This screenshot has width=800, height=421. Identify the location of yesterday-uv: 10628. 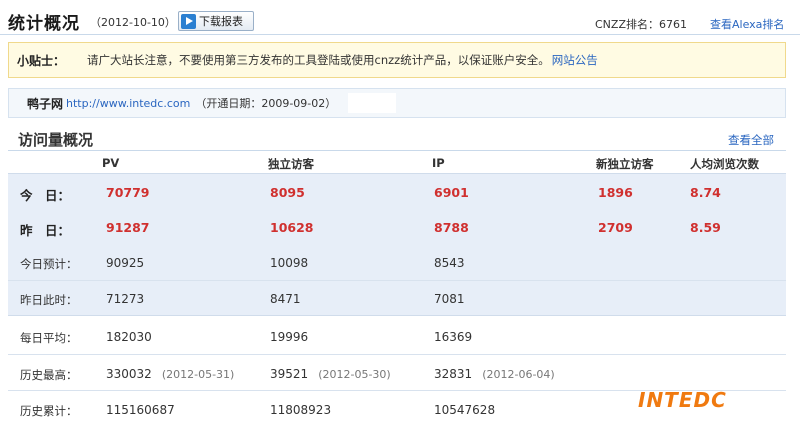
(292, 227).